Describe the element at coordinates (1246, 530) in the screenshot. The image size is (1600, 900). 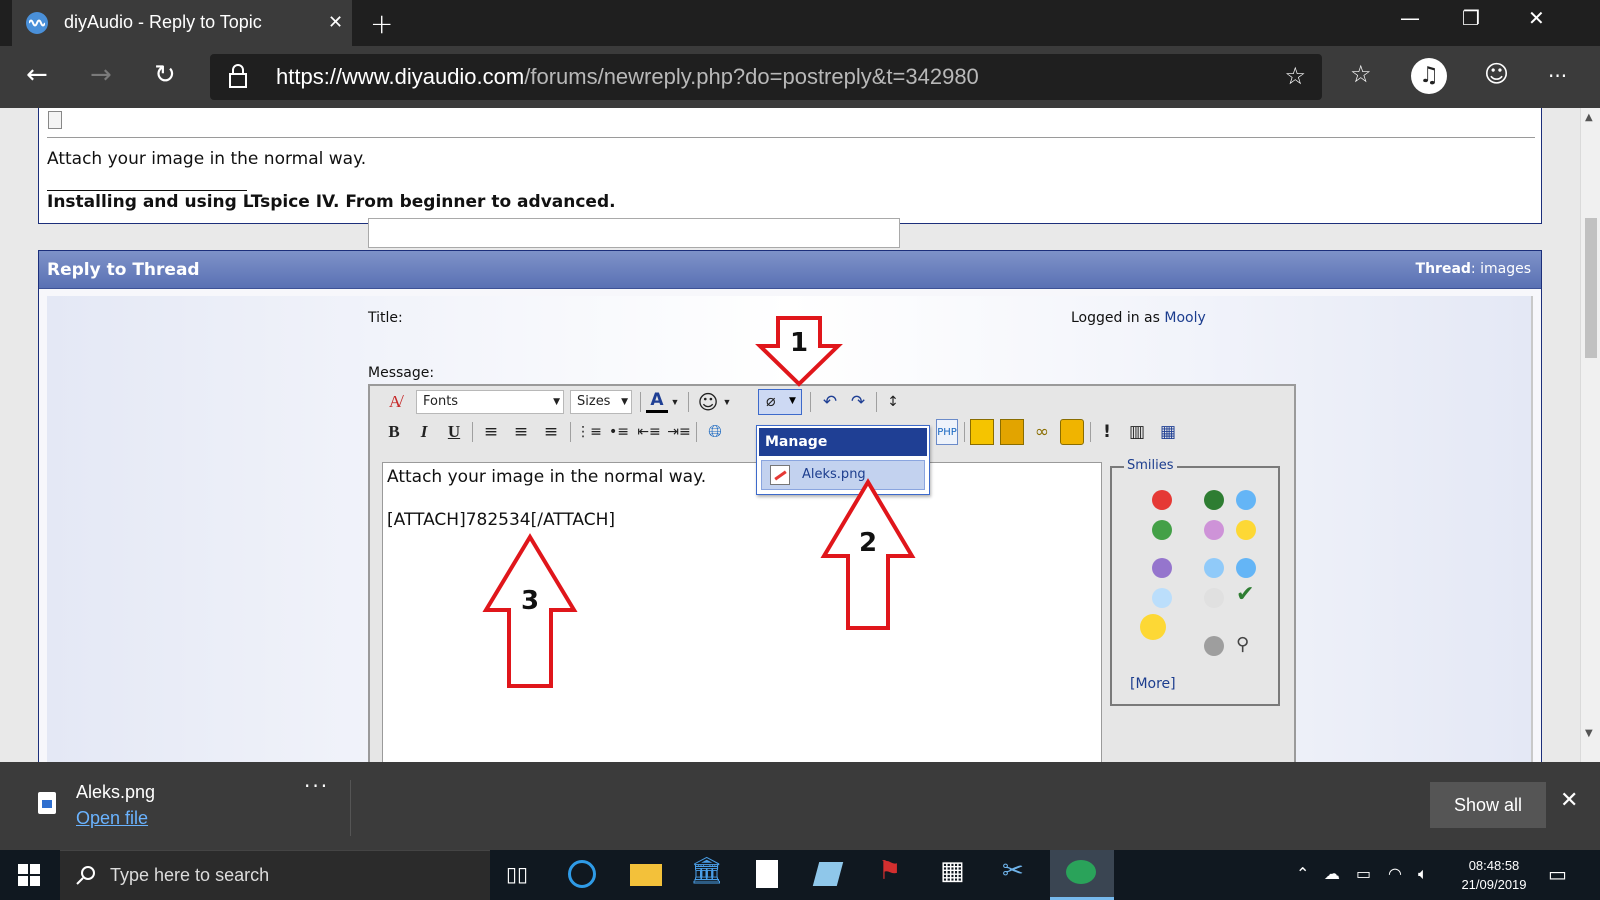
I see `smiley-smile-icon` at that location.